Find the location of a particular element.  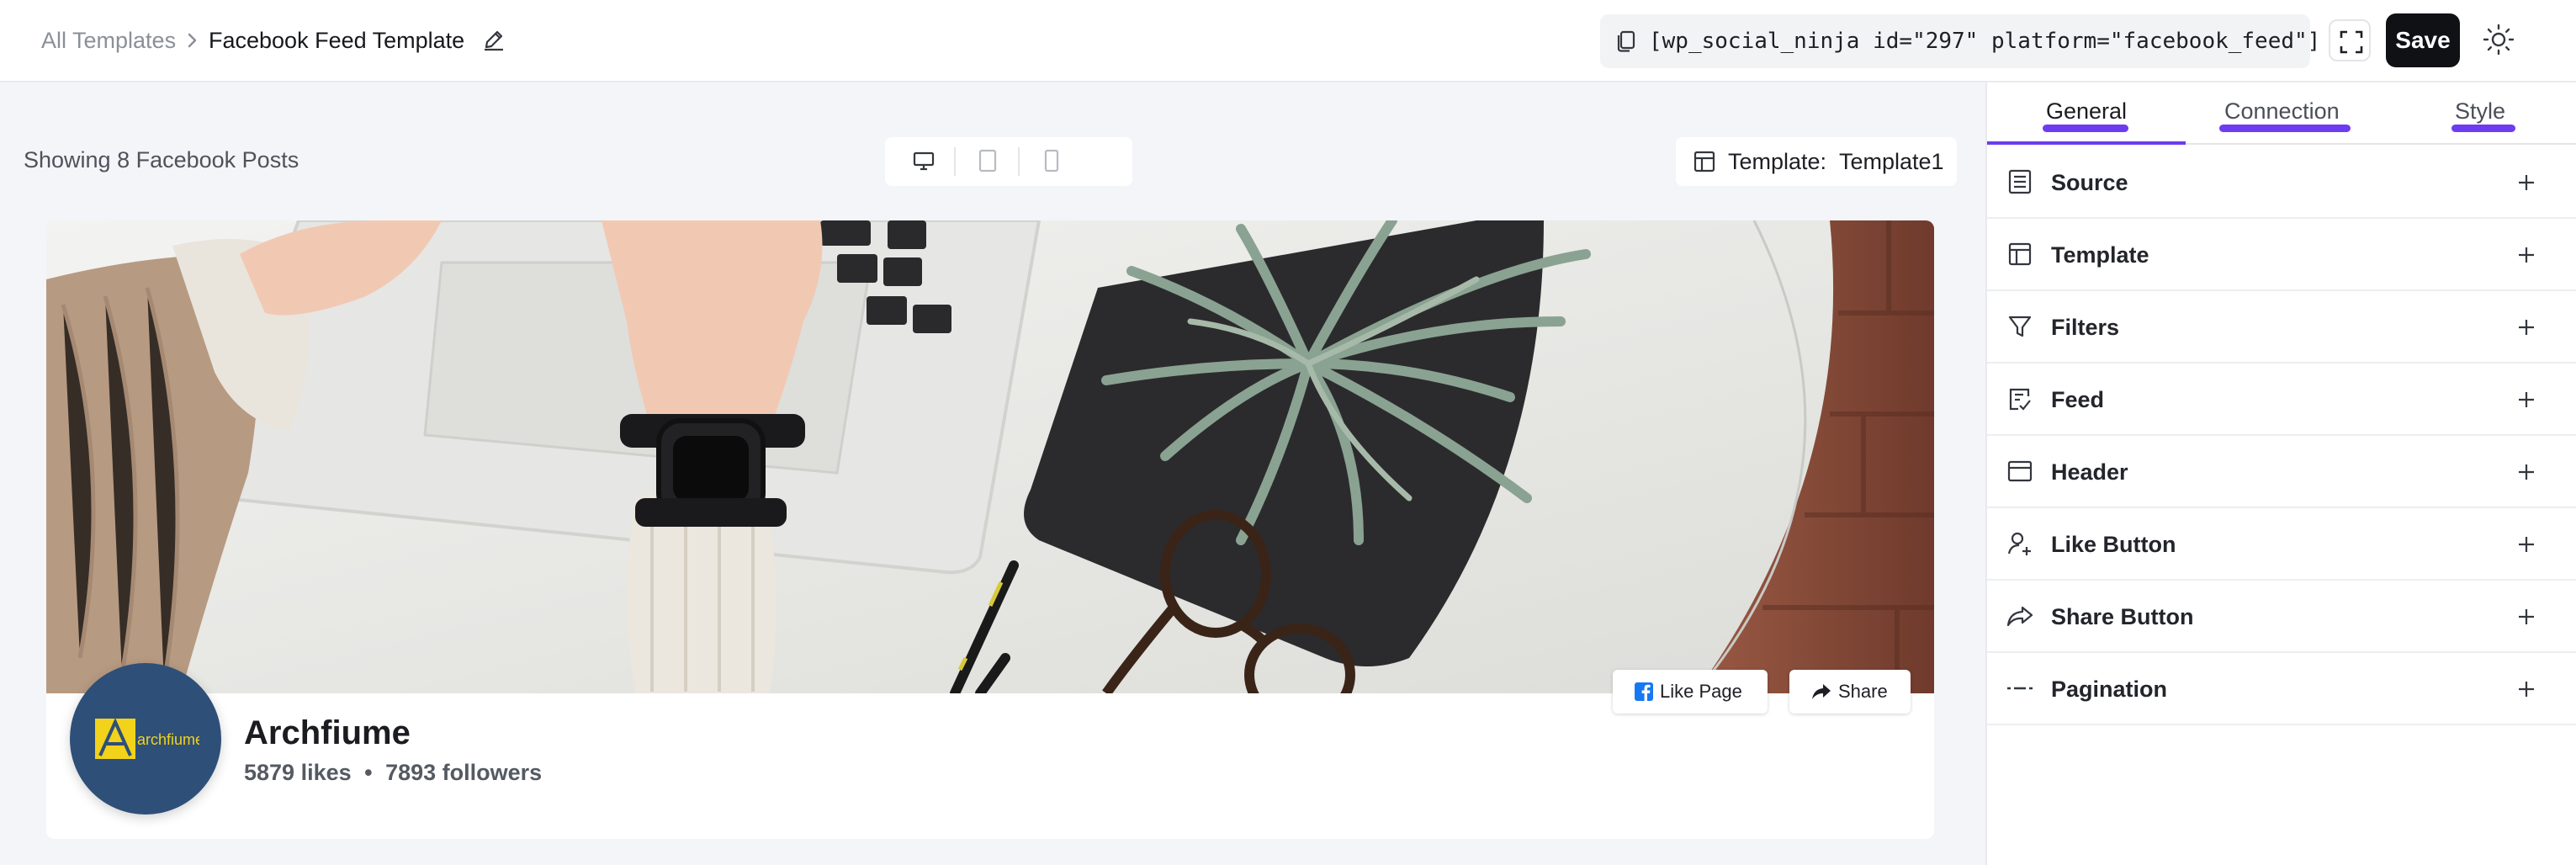

active-tab-line is located at coordinates (2086, 143).